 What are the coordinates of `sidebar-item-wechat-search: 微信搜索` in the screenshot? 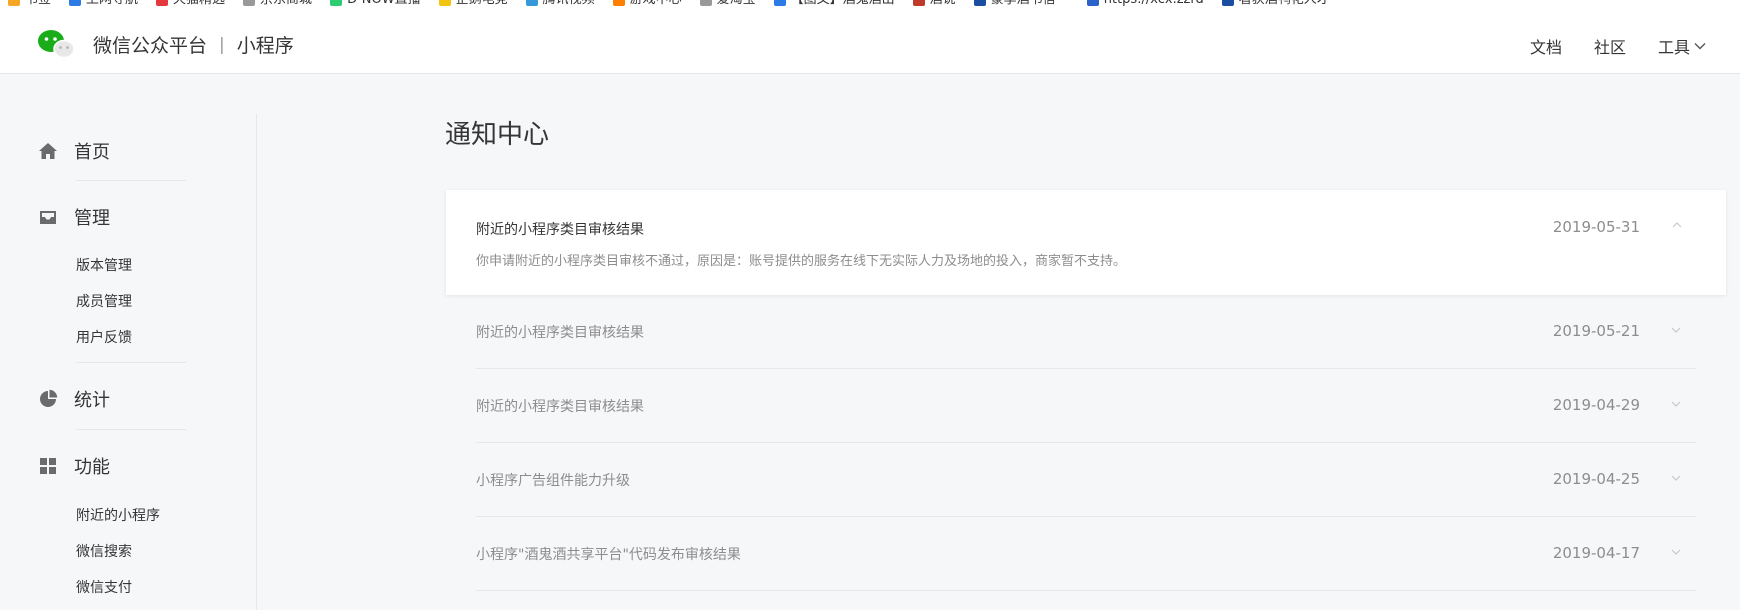 It's located at (104, 551).